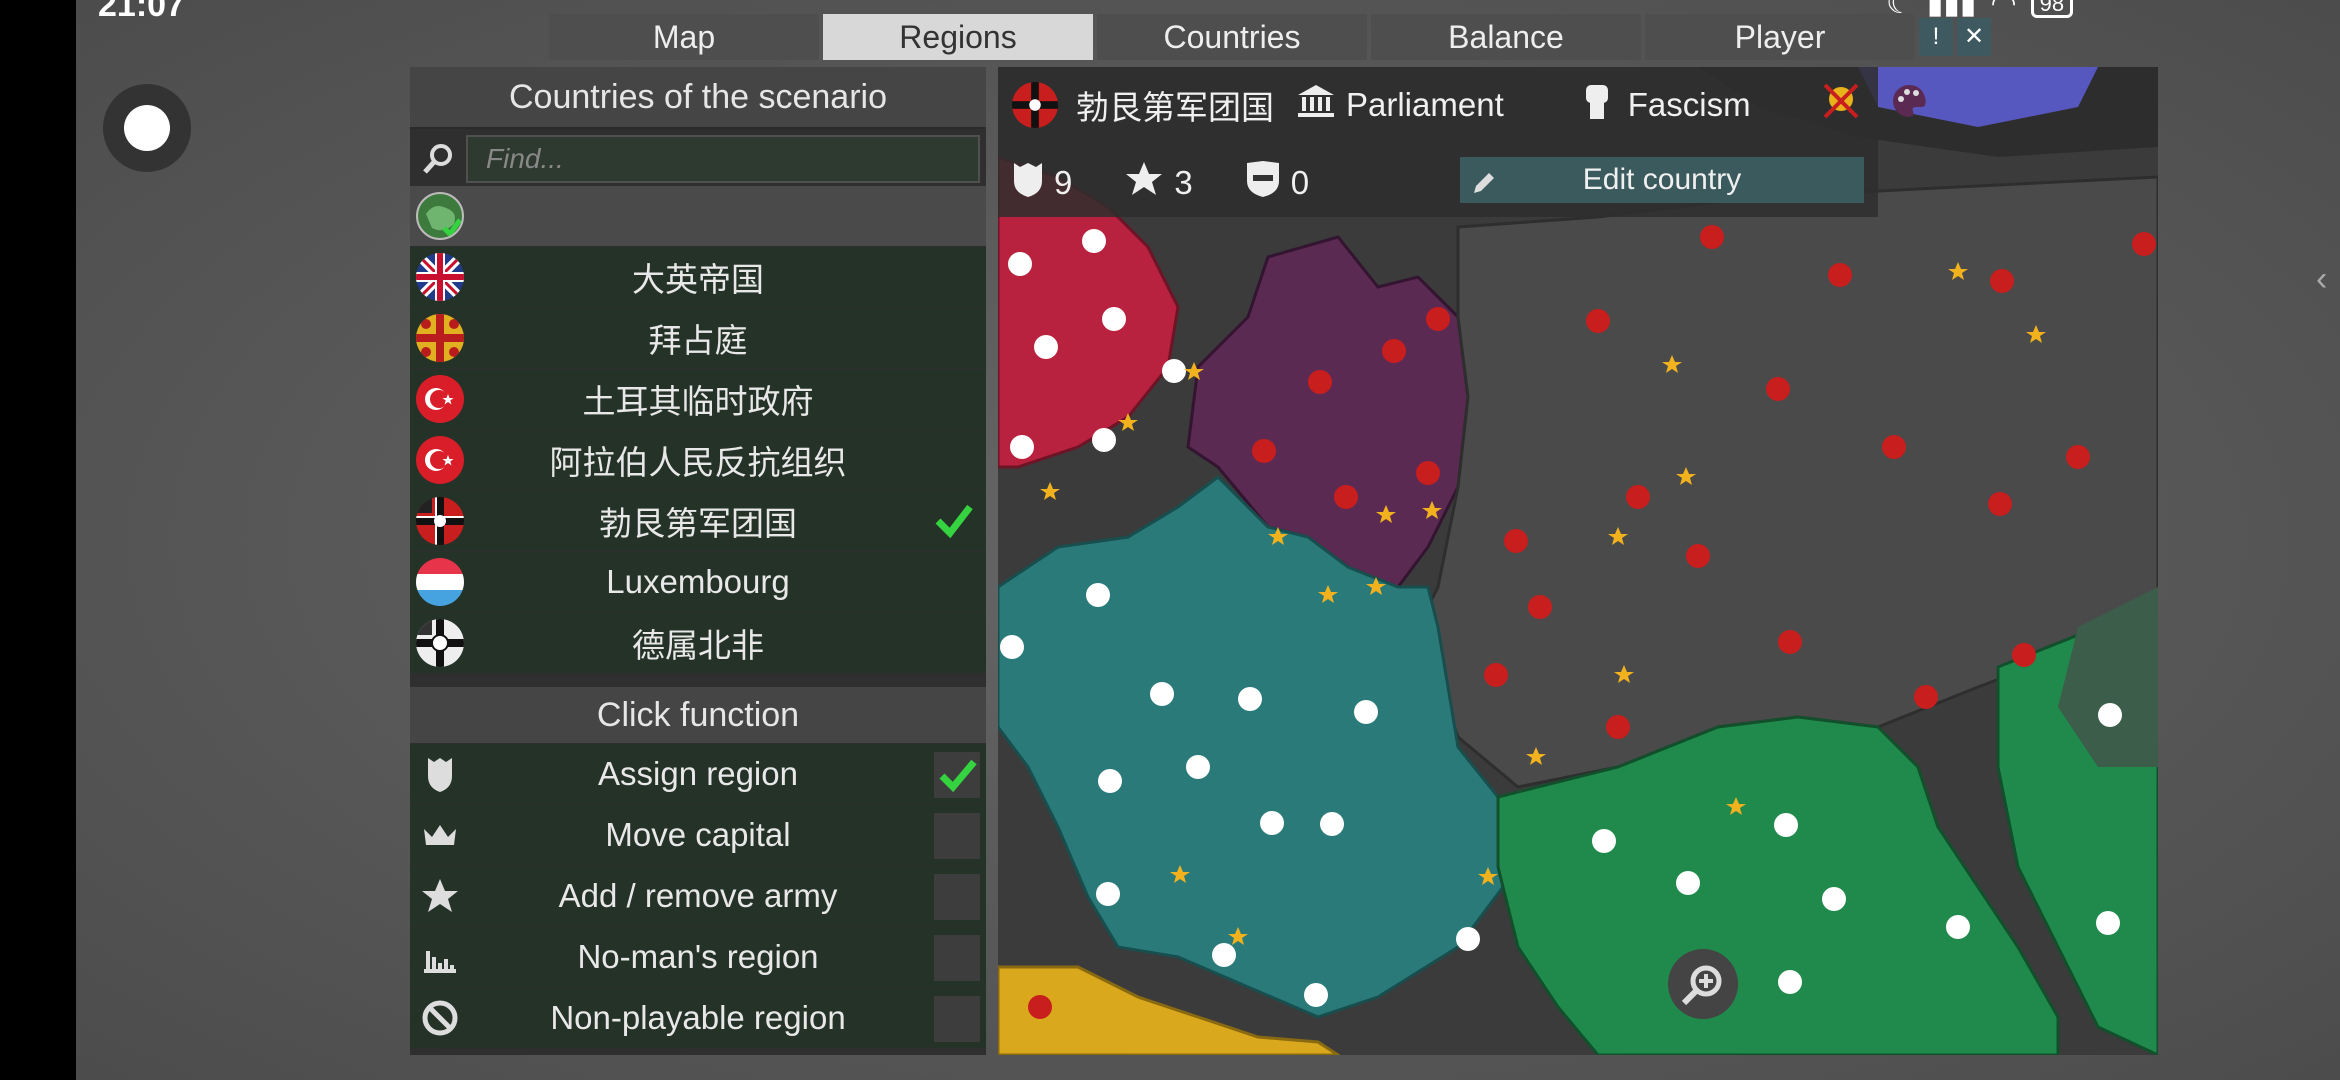  Describe the element at coordinates (440, 216) in the screenshot. I see `globe-icon` at that location.